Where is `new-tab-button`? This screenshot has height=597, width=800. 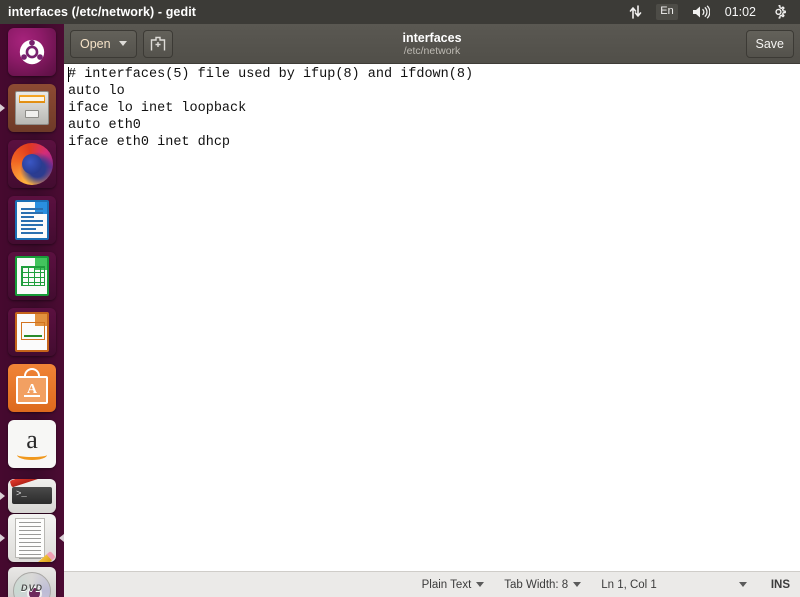
new-tab-button is located at coordinates (157, 43).